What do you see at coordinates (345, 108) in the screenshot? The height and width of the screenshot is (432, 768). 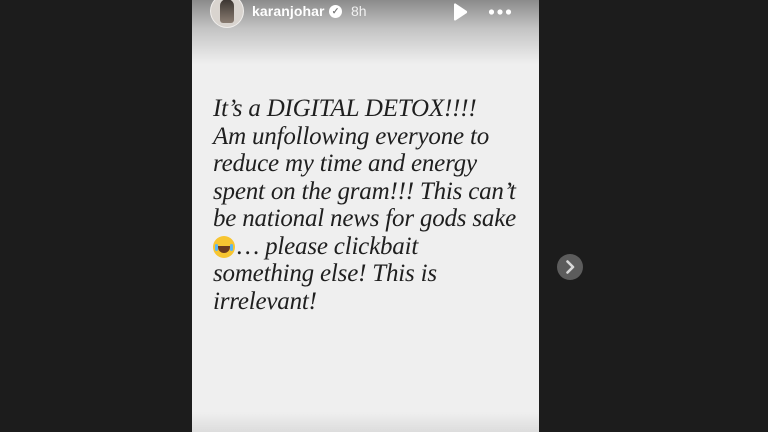 I see `story-text-line: It’s a DIGITAL DETOX!!!!` at bounding box center [345, 108].